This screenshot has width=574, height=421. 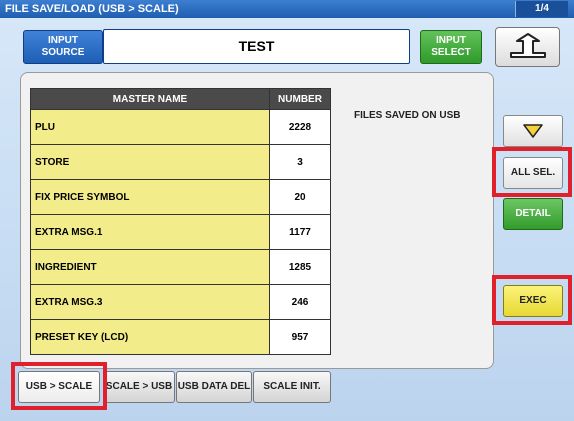 What do you see at coordinates (300, 302) in the screenshot?
I see `number-cell: 246` at bounding box center [300, 302].